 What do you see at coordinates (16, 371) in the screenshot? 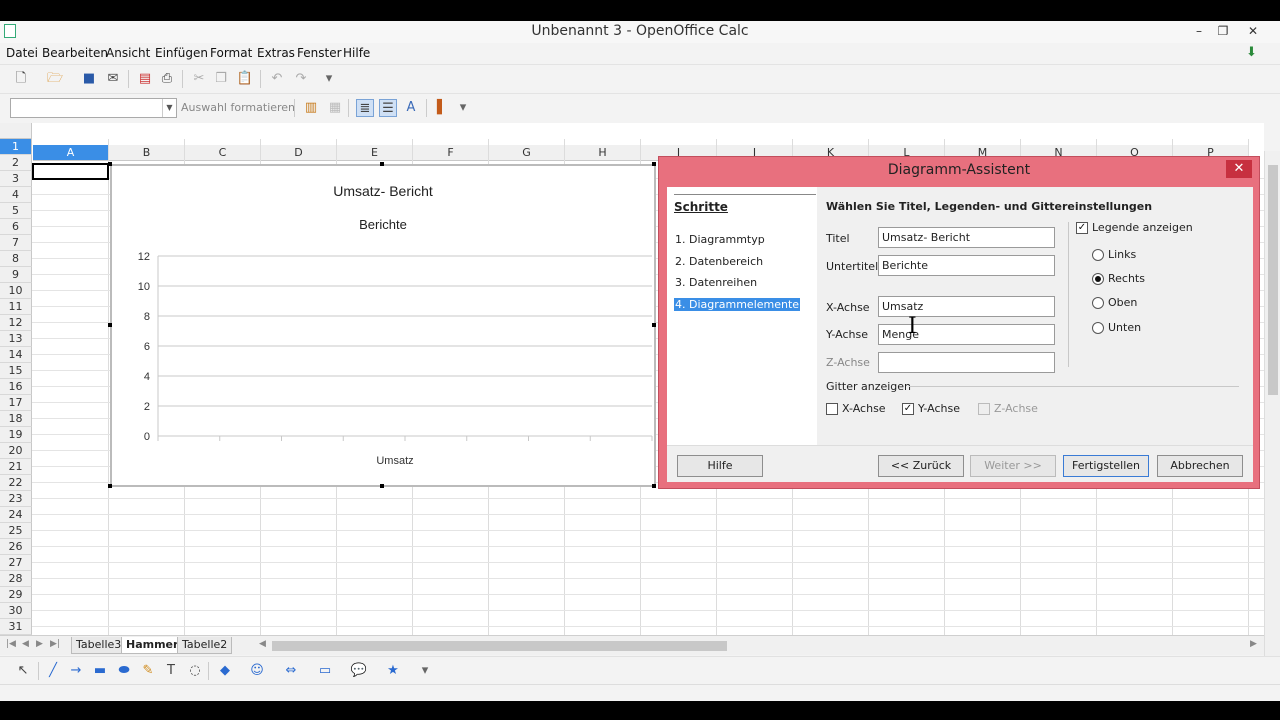
I see `row-header-15: 15` at bounding box center [16, 371].